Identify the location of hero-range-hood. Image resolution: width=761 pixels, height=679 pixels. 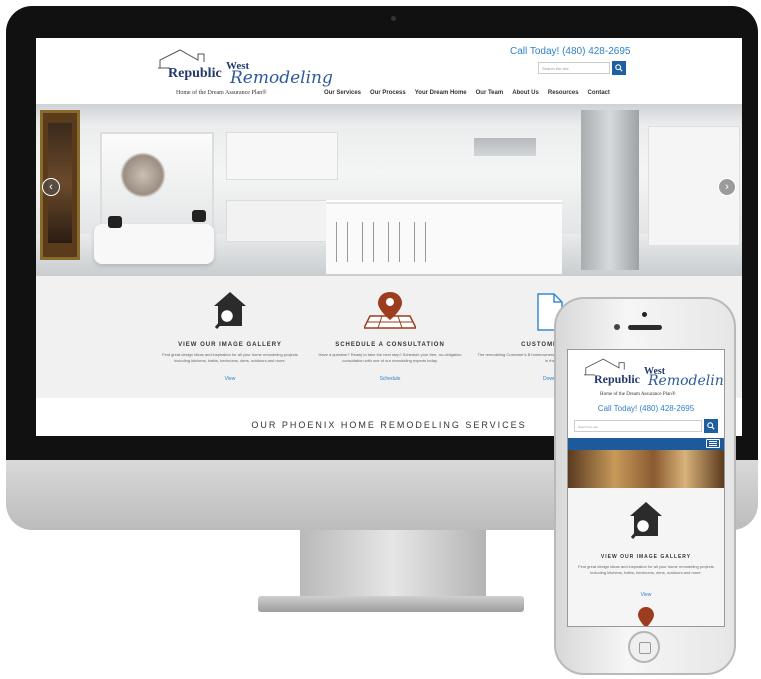
(505, 147).